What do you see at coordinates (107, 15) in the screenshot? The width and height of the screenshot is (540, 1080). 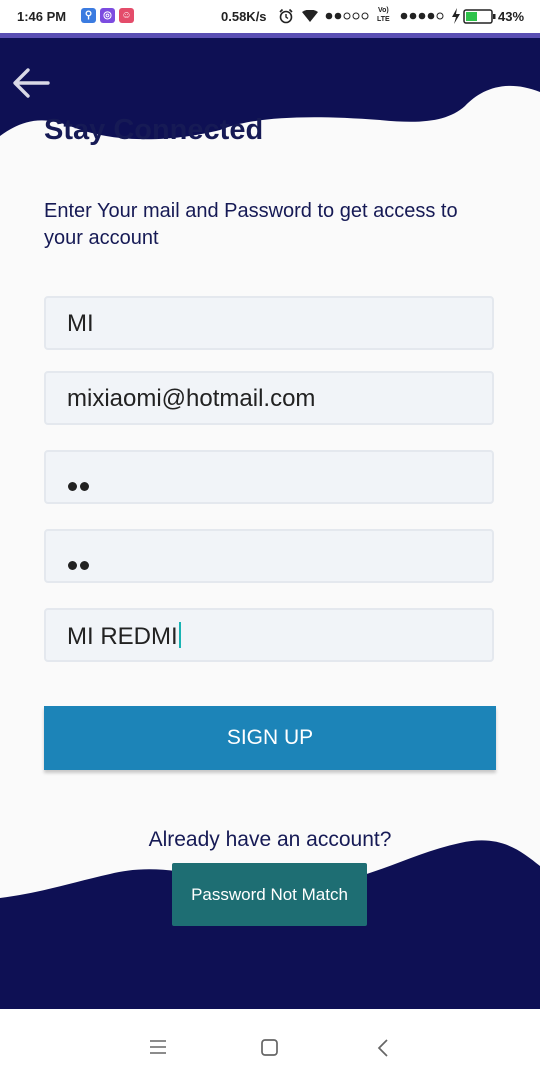 I see `app-notification-icon: ◎` at bounding box center [107, 15].